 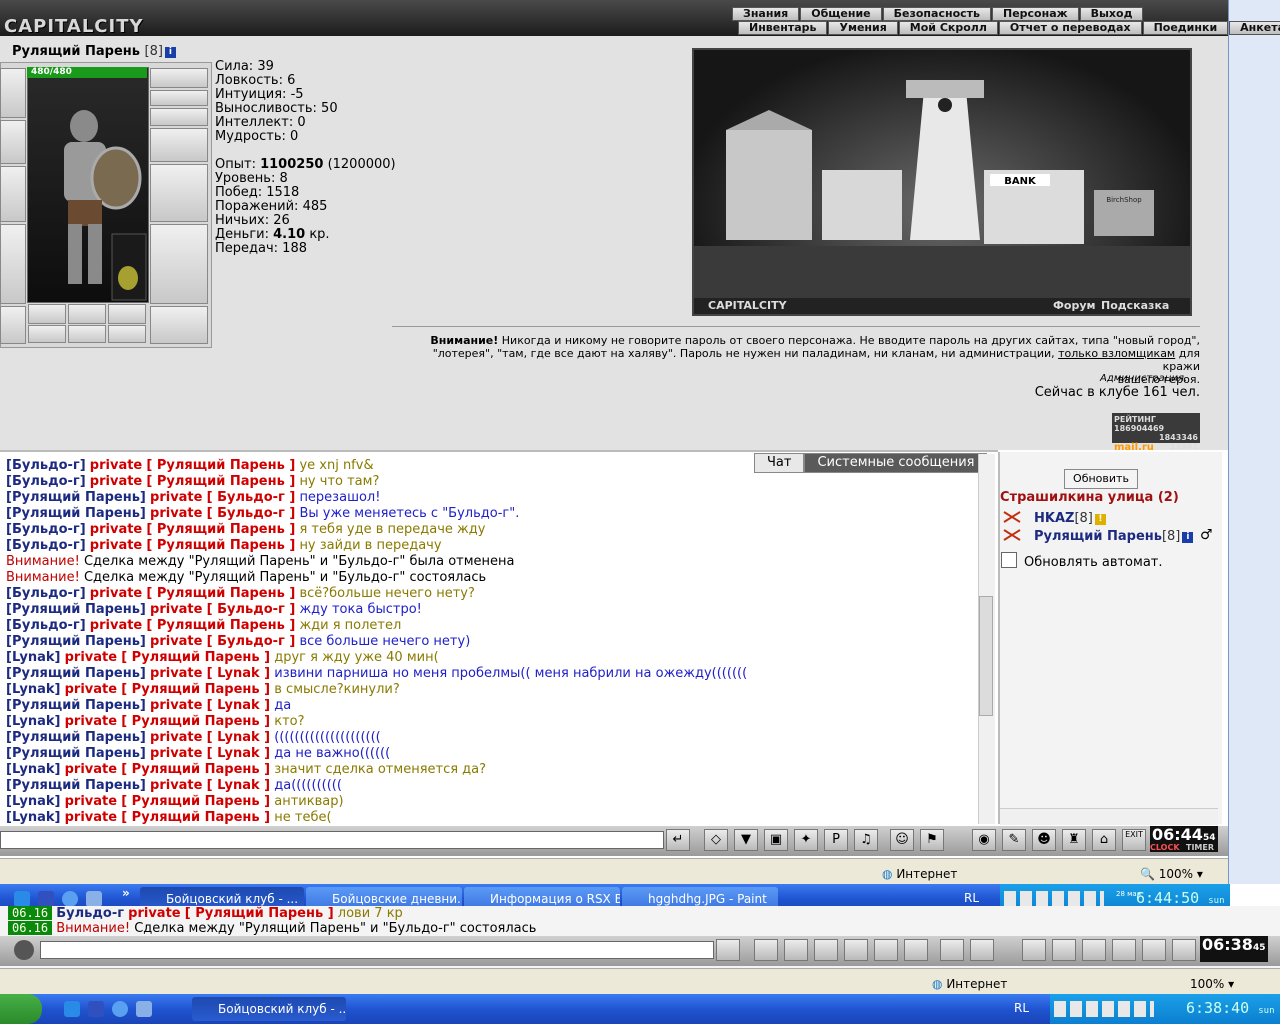 What do you see at coordinates (1101, 479) in the screenshot?
I see `refresh-button: Обновить` at bounding box center [1101, 479].